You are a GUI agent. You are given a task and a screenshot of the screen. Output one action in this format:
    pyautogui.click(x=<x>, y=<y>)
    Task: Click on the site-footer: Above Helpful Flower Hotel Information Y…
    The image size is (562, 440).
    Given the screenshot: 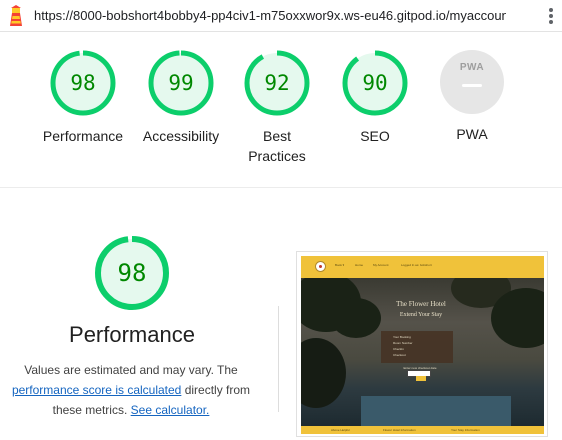 What is the action you would take?
    pyautogui.click(x=422, y=430)
    